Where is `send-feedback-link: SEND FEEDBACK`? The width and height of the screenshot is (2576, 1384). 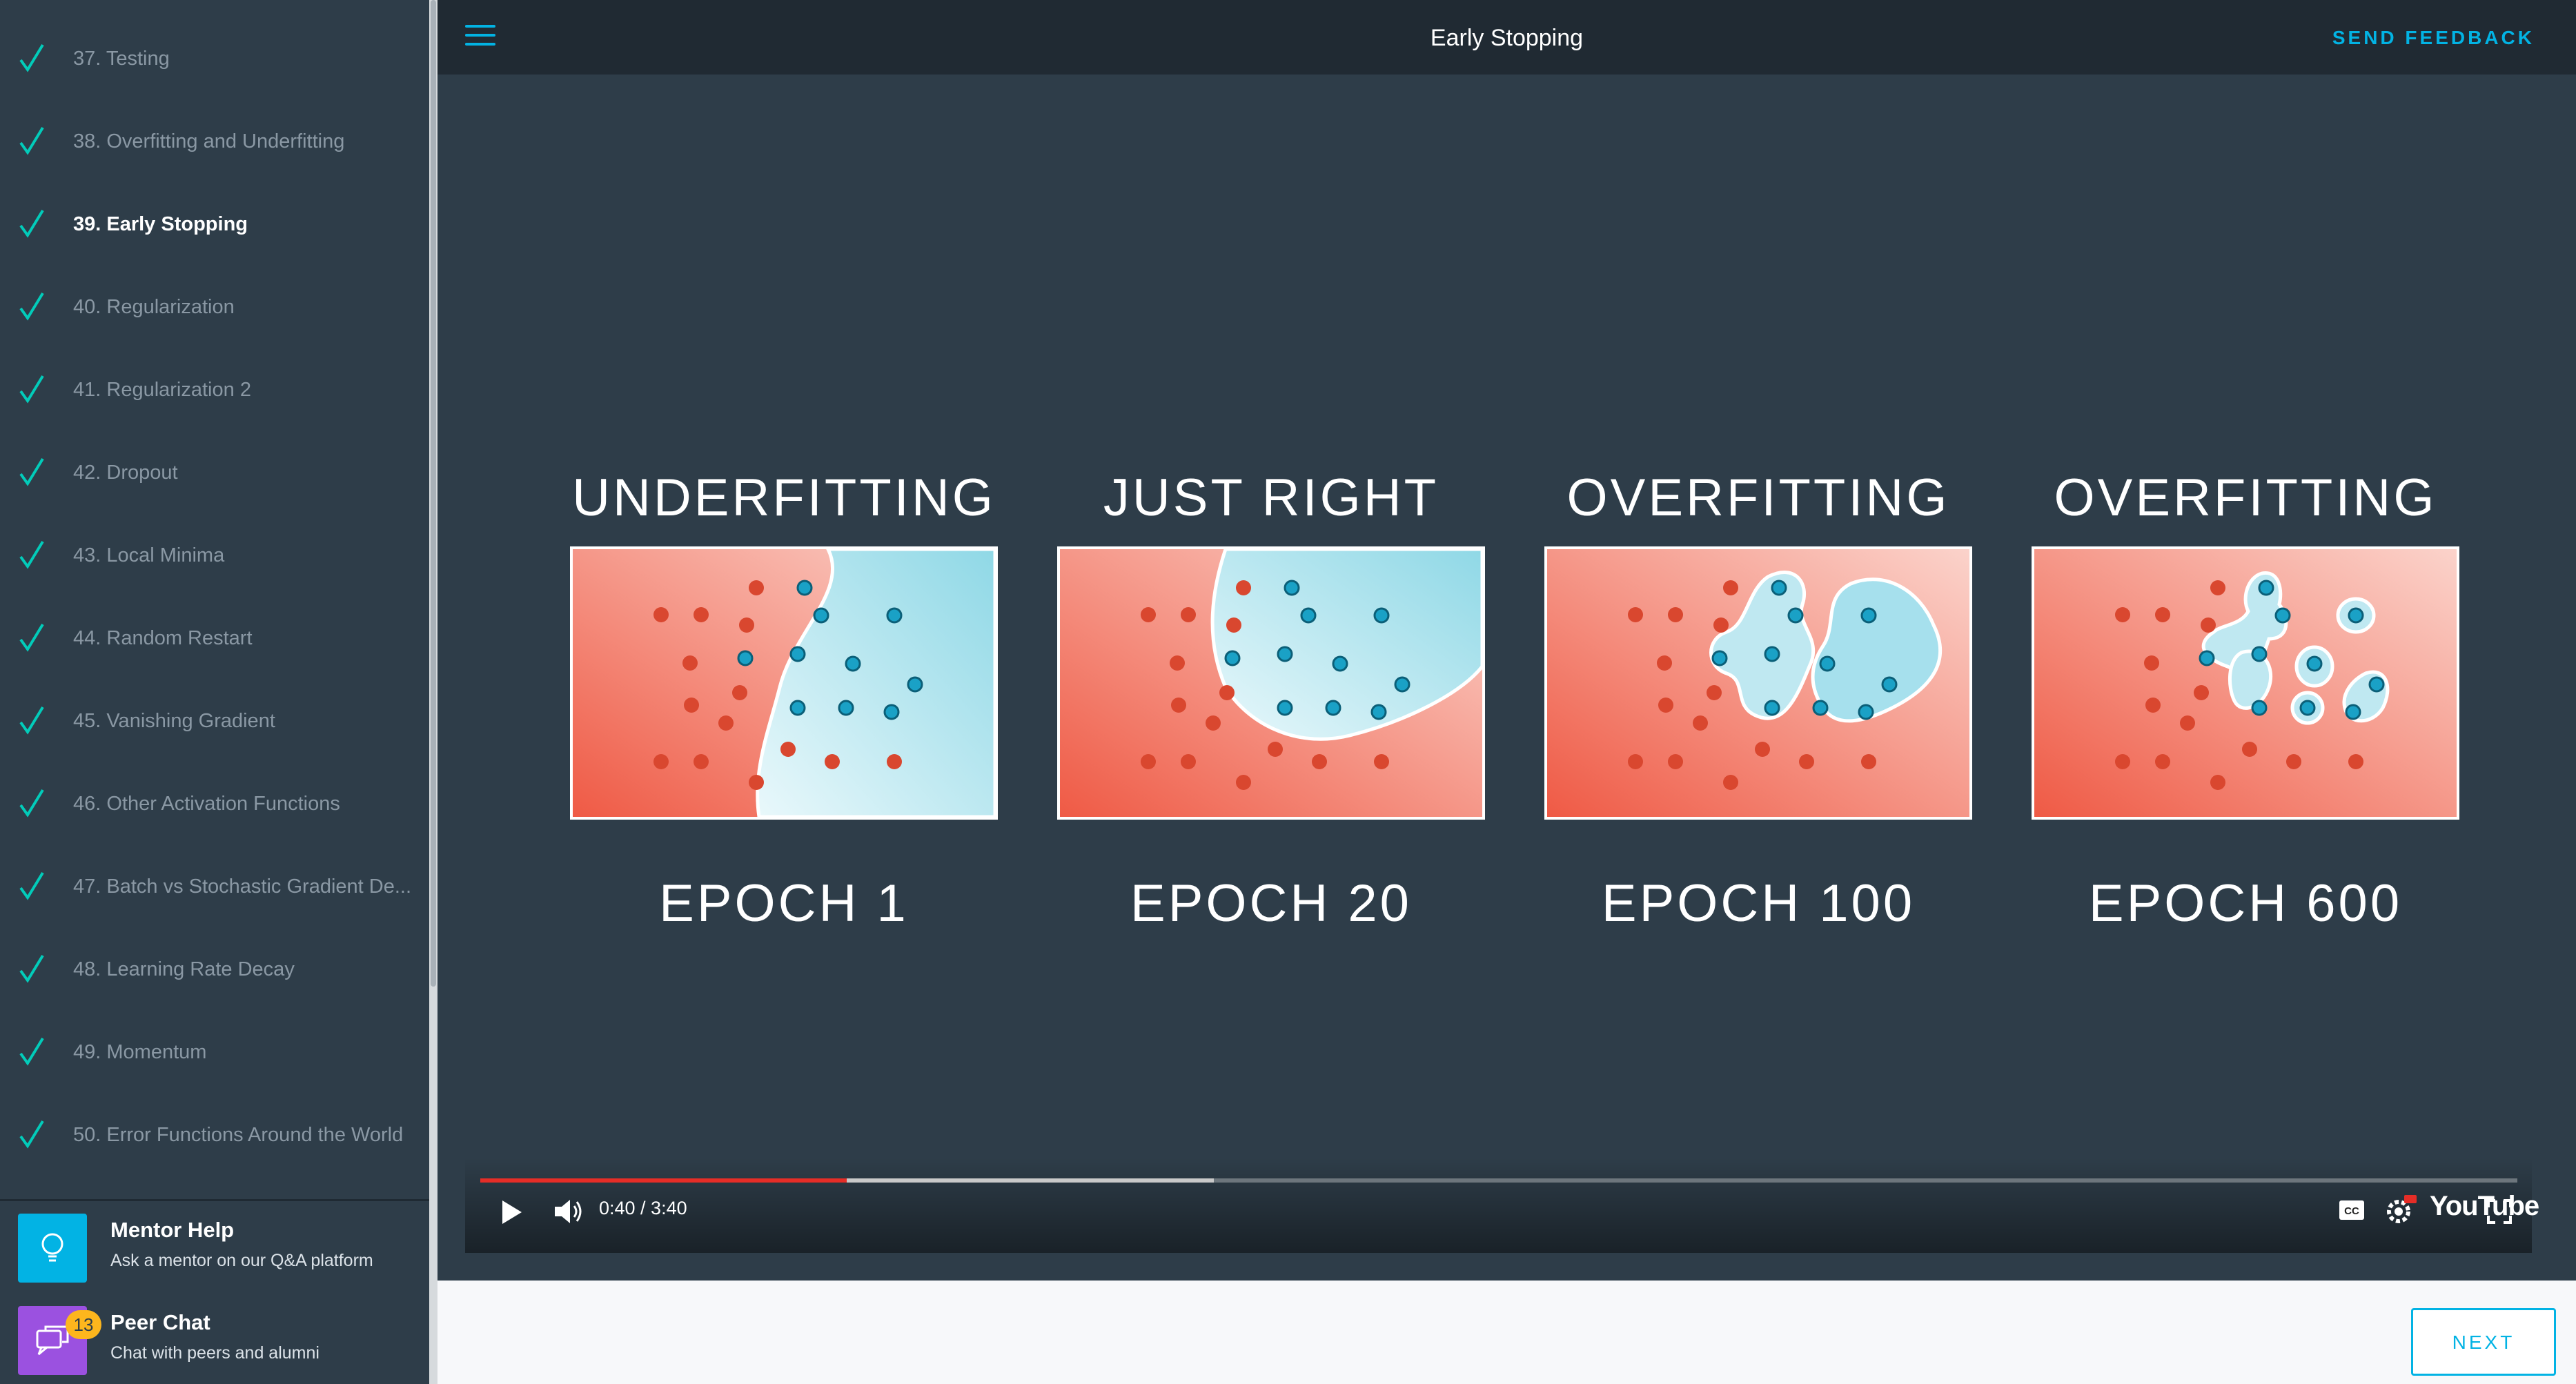
send-feedback-link: SEND FEEDBACK is located at coordinates (2433, 37).